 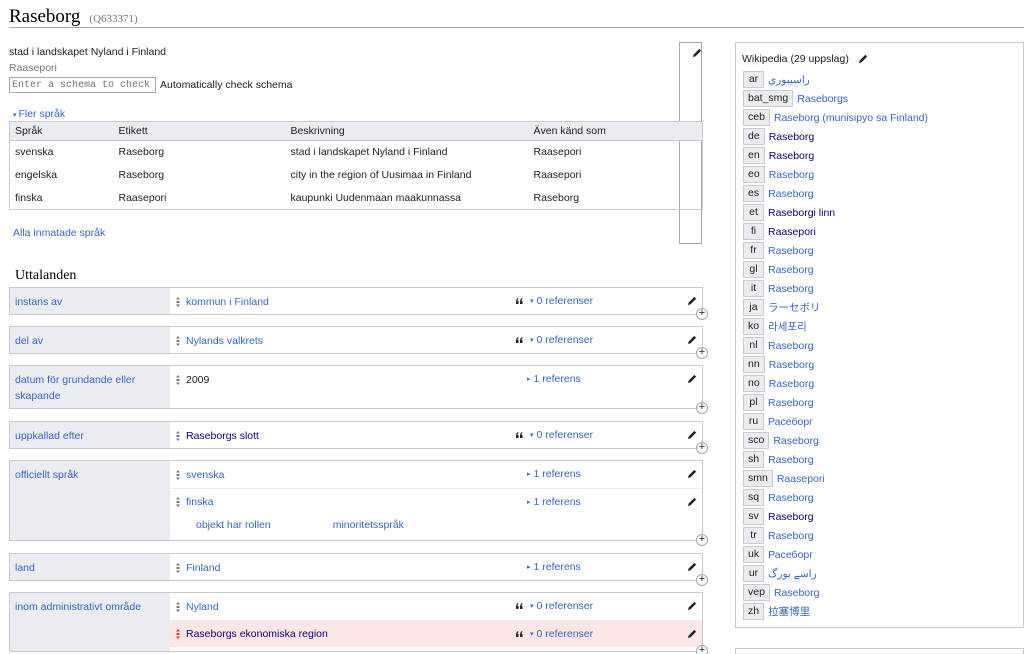 I want to click on sitelink-language-code: tr, so click(x=753, y=535).